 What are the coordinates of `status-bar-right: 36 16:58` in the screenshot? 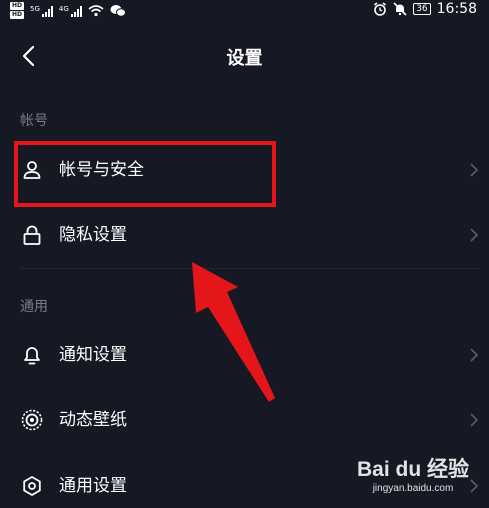 It's located at (425, 9).